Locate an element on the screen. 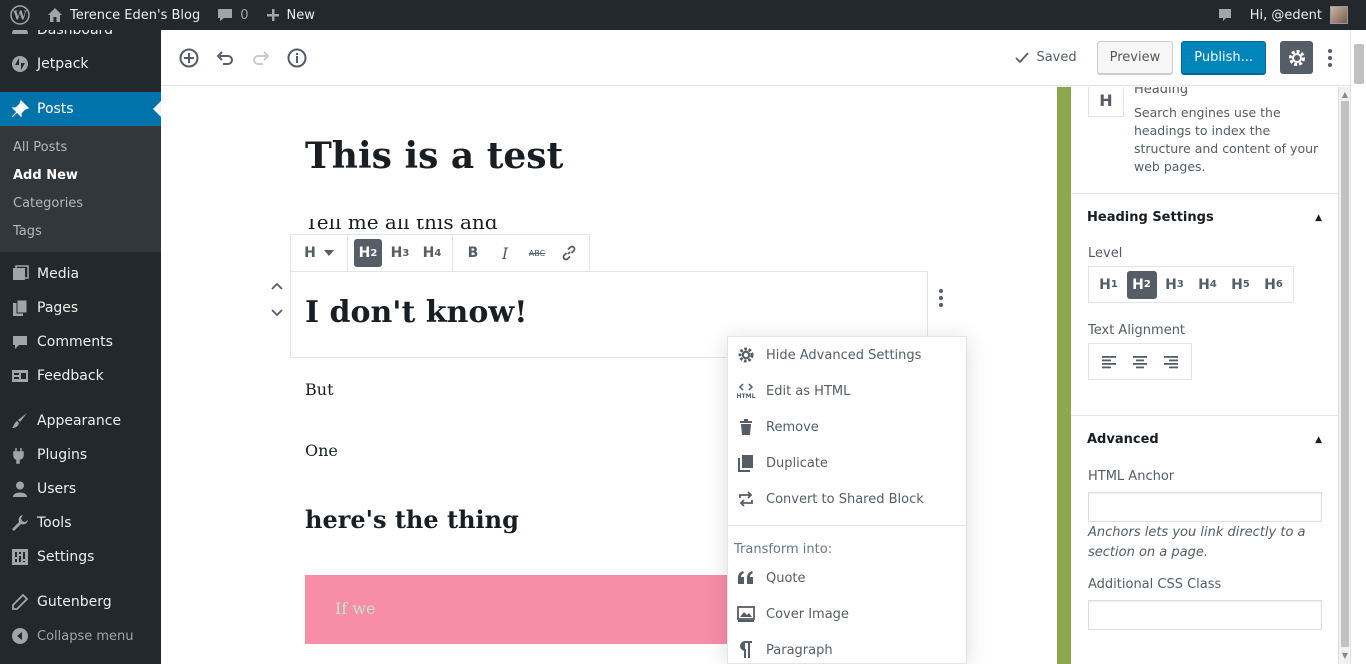  menu-hide-advanced-settings: Hide Advanced Settings is located at coordinates (847, 355).